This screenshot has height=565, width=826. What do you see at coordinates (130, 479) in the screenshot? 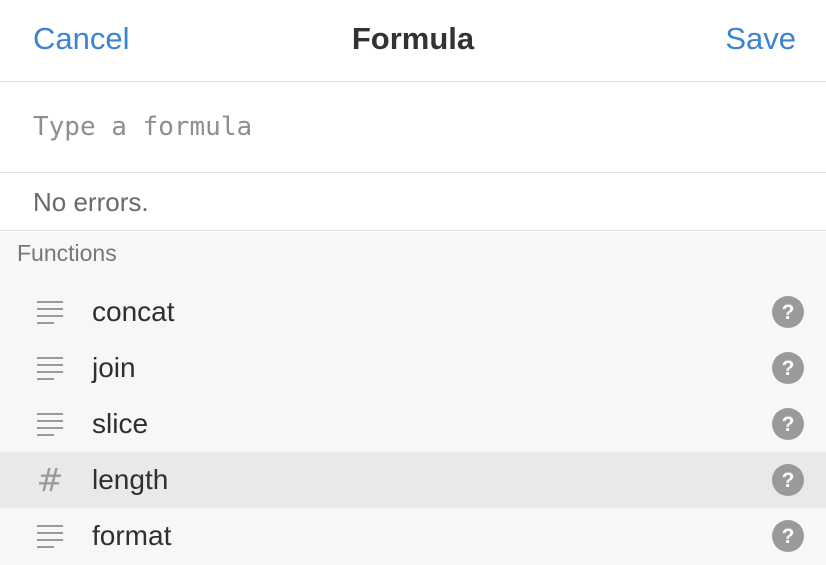
I see `function-name: length` at bounding box center [130, 479].